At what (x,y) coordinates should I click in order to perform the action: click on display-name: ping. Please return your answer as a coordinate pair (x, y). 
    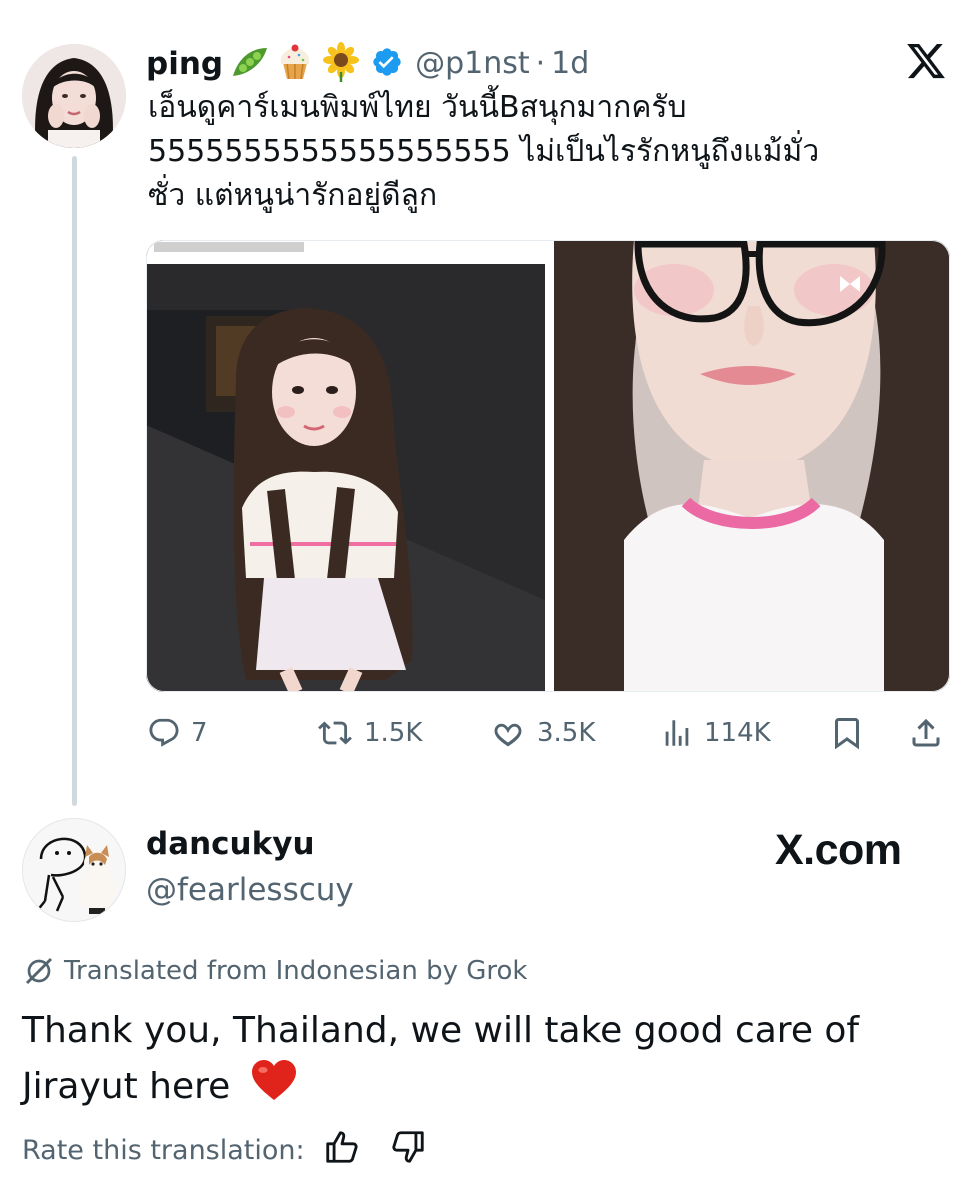
    Looking at the image, I should click on (184, 64).